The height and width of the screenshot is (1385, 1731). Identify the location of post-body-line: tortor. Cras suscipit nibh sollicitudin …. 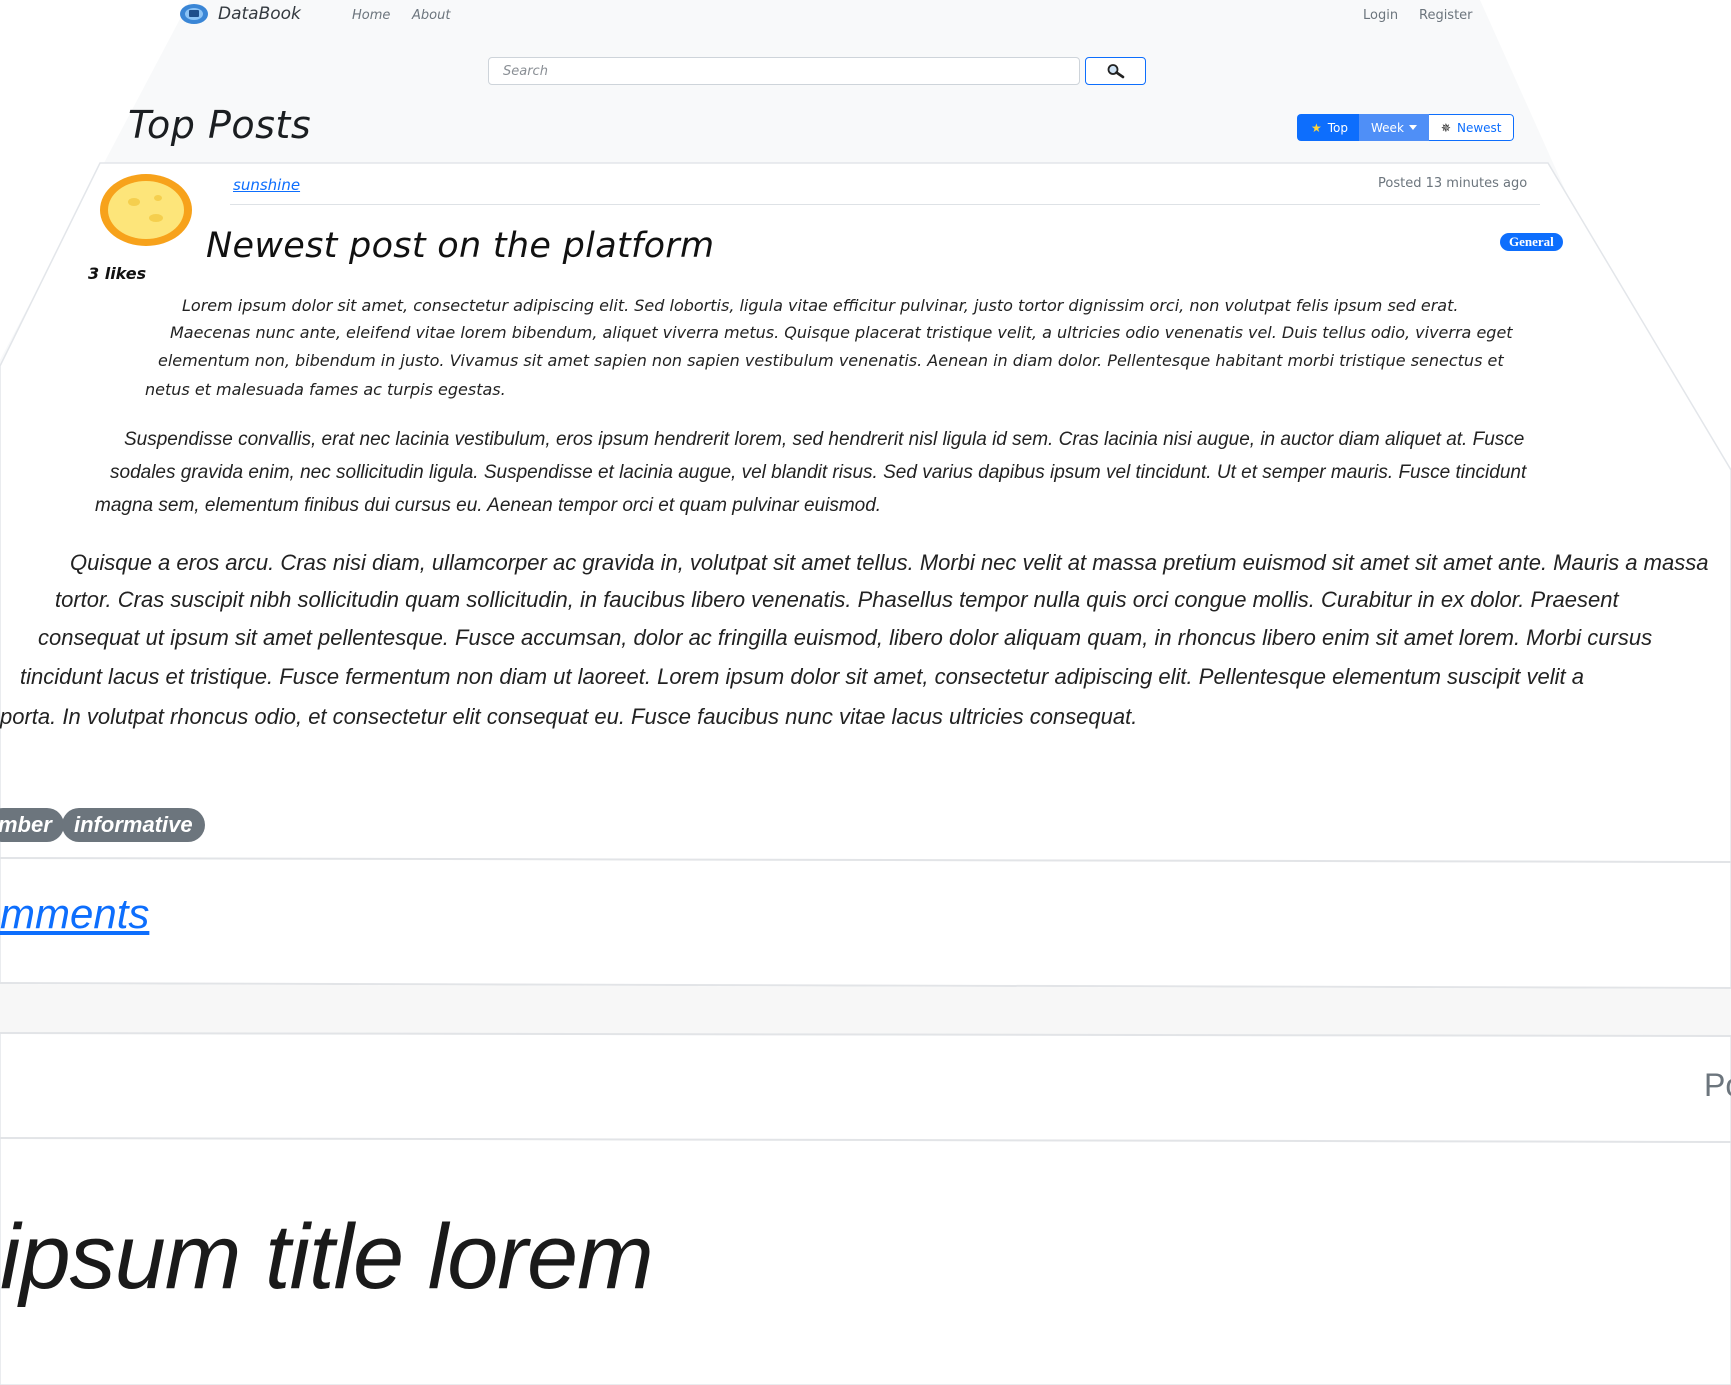
(837, 599).